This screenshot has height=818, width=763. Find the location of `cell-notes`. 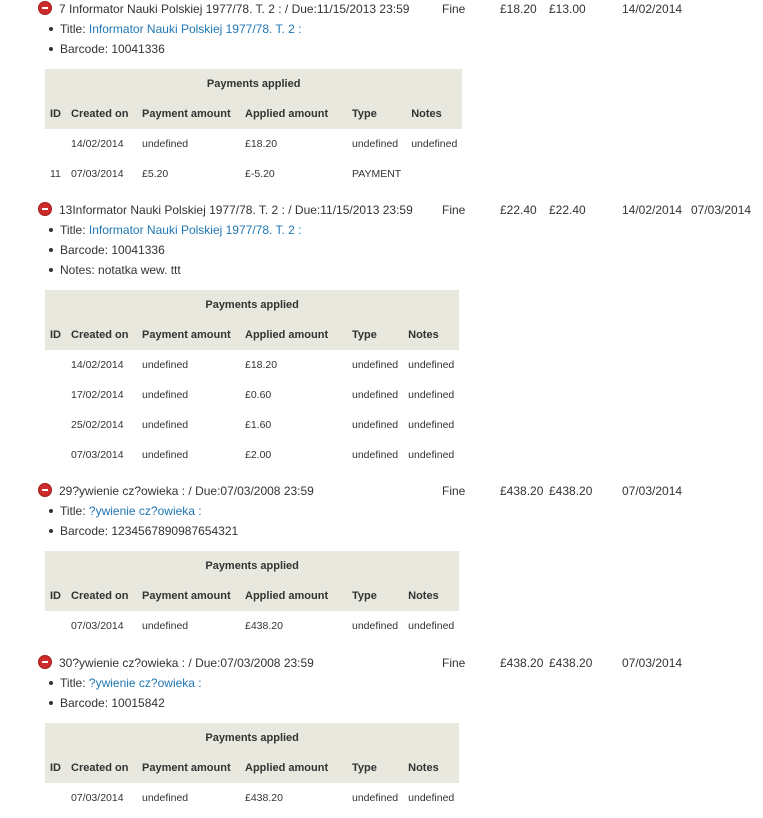

cell-notes is located at coordinates (434, 174).